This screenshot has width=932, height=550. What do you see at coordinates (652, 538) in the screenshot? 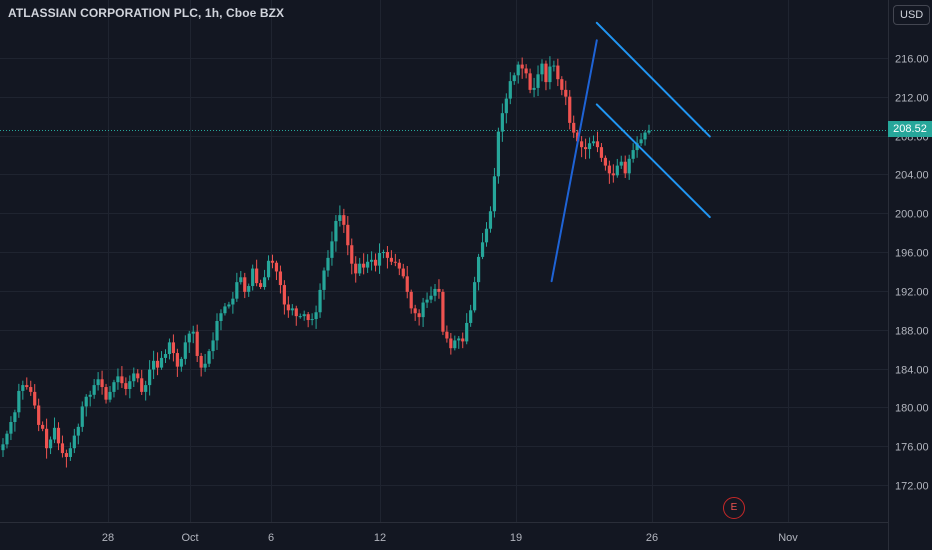
I see `time-tick-label: 26` at bounding box center [652, 538].